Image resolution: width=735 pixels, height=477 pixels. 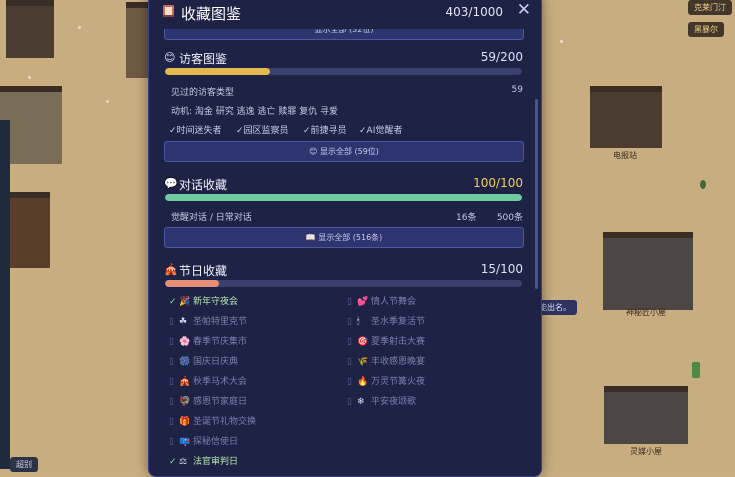 I want to click on building-left-lower, so click(x=29, y=230).